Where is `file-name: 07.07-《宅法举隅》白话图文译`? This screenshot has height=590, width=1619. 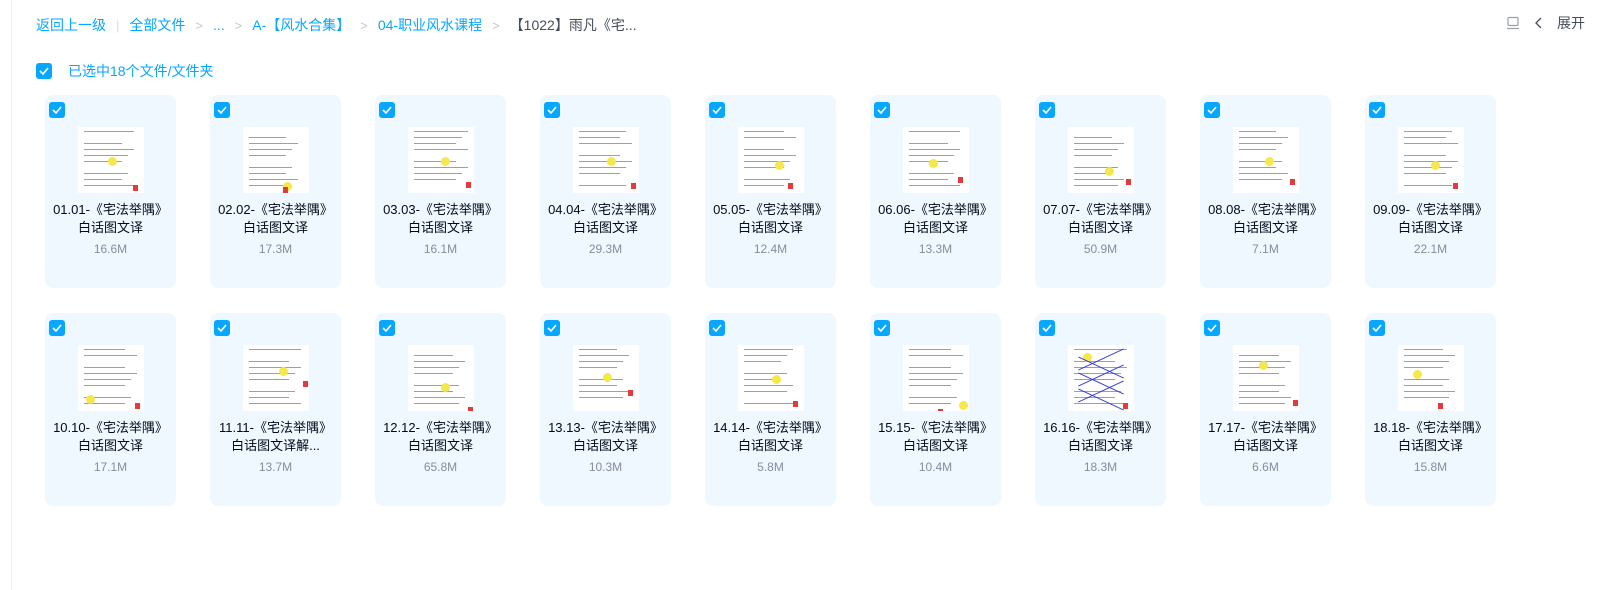 file-name: 07.07-《宅法举隅》白话图文译 is located at coordinates (1100, 218).